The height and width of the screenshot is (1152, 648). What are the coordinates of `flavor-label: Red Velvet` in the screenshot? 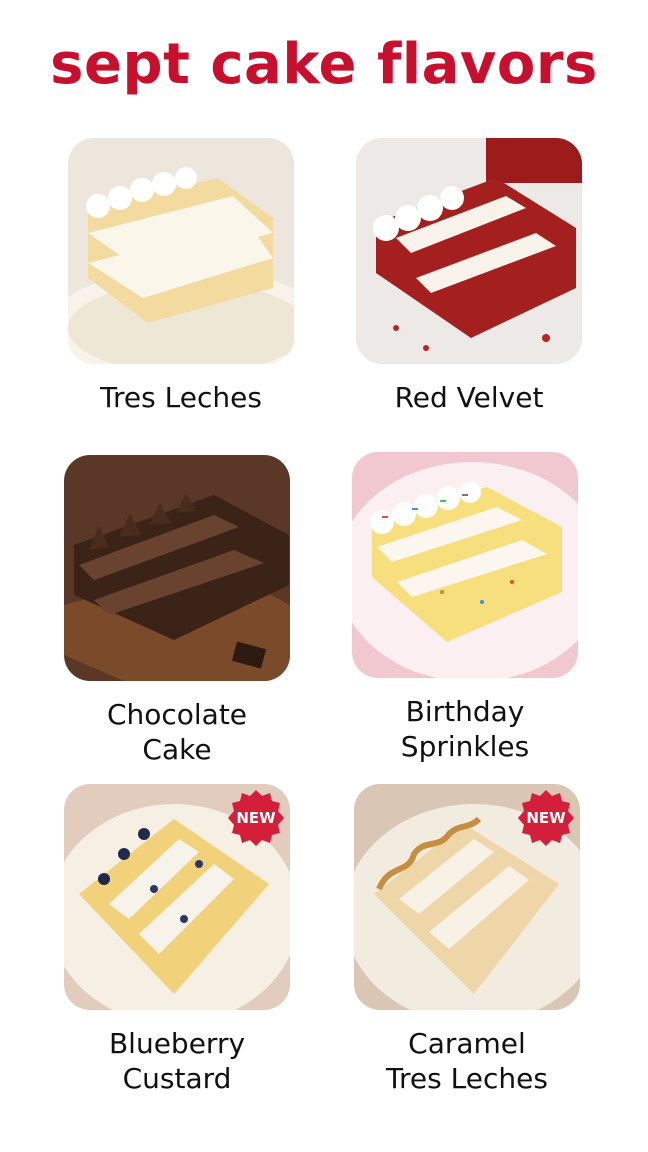 It's located at (469, 397).